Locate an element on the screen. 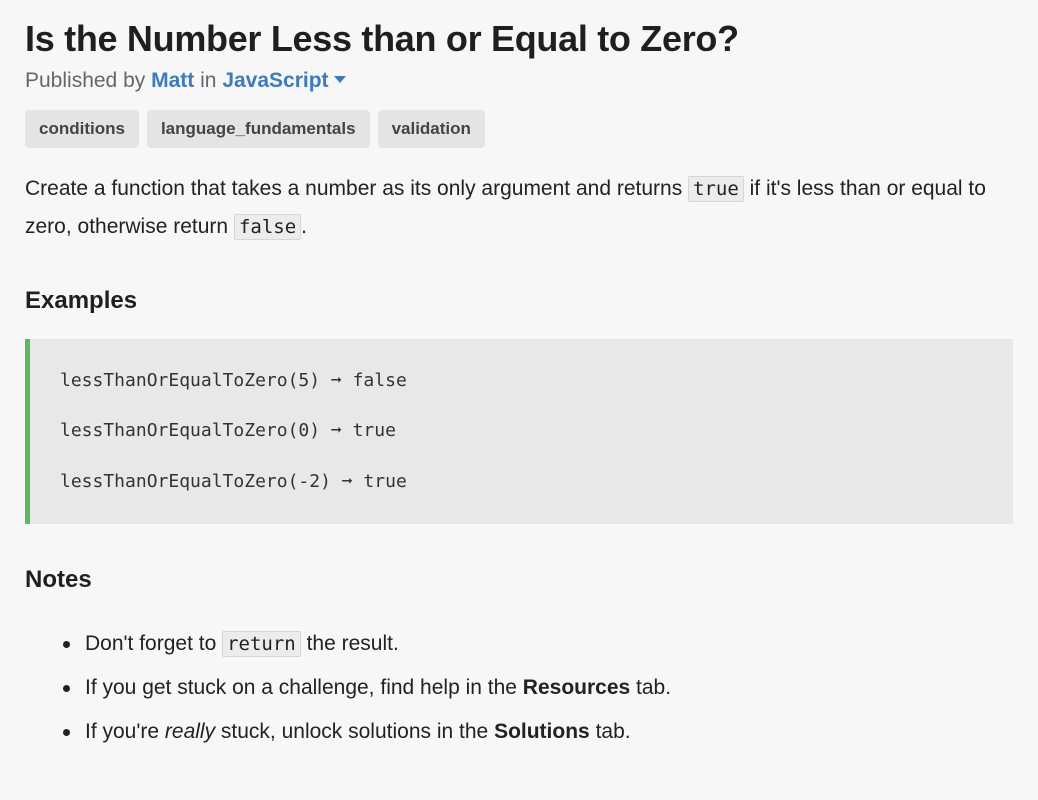 The image size is (1038, 800). example-line: lessThanOrEqualToZero(-2) ➞ true is located at coordinates (233, 481).